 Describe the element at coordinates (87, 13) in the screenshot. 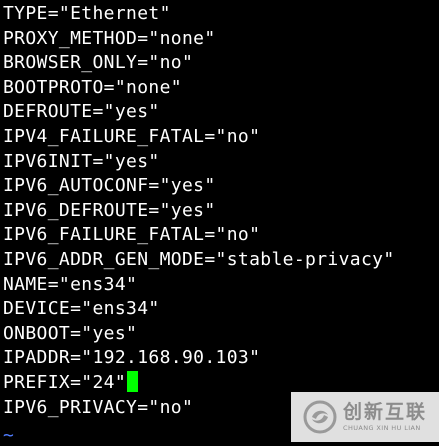

I see `line-type: TYPE="Ethernet"` at that location.